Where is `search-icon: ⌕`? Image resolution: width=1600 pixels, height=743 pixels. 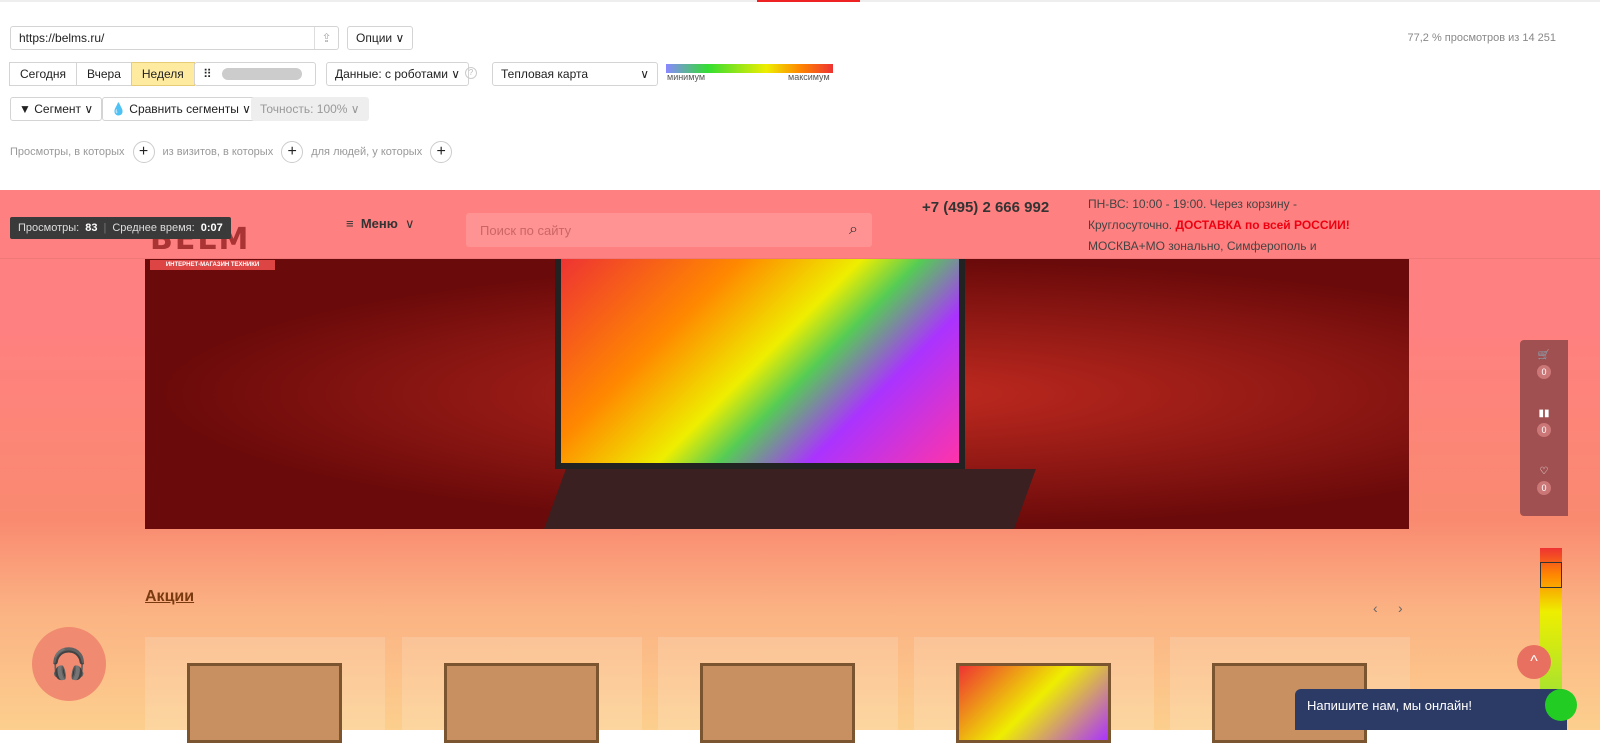 search-icon: ⌕ is located at coordinates (853, 230).